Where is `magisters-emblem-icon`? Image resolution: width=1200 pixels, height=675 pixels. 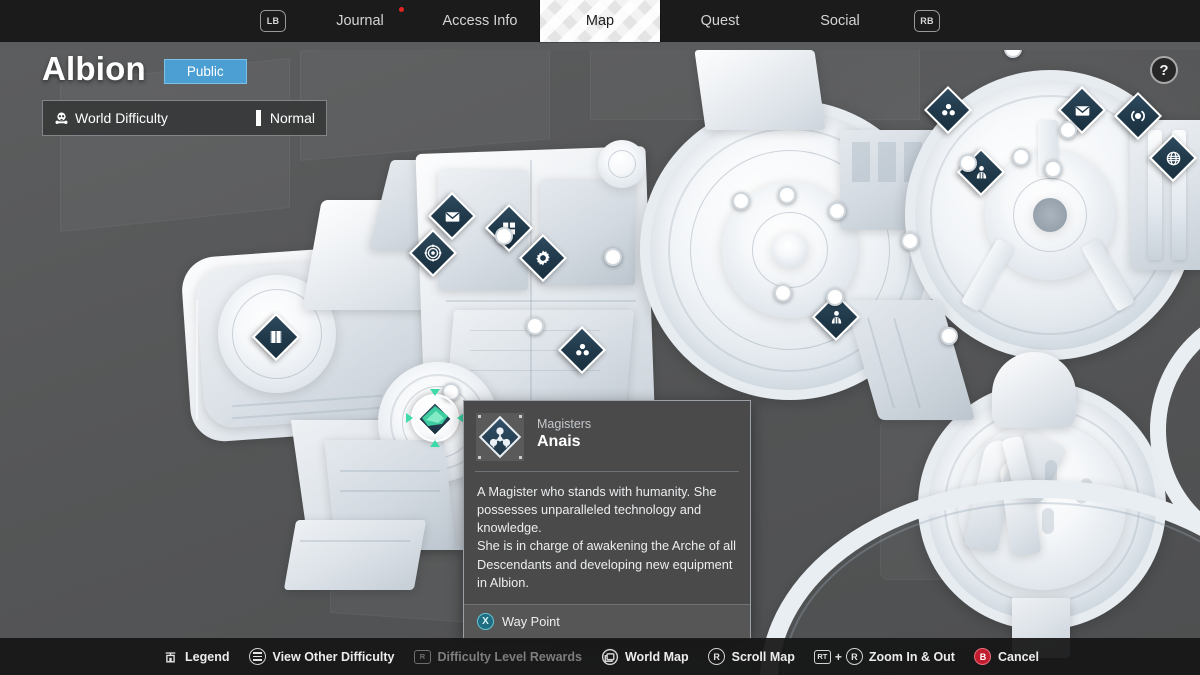
magisters-emblem-icon is located at coordinates (500, 437).